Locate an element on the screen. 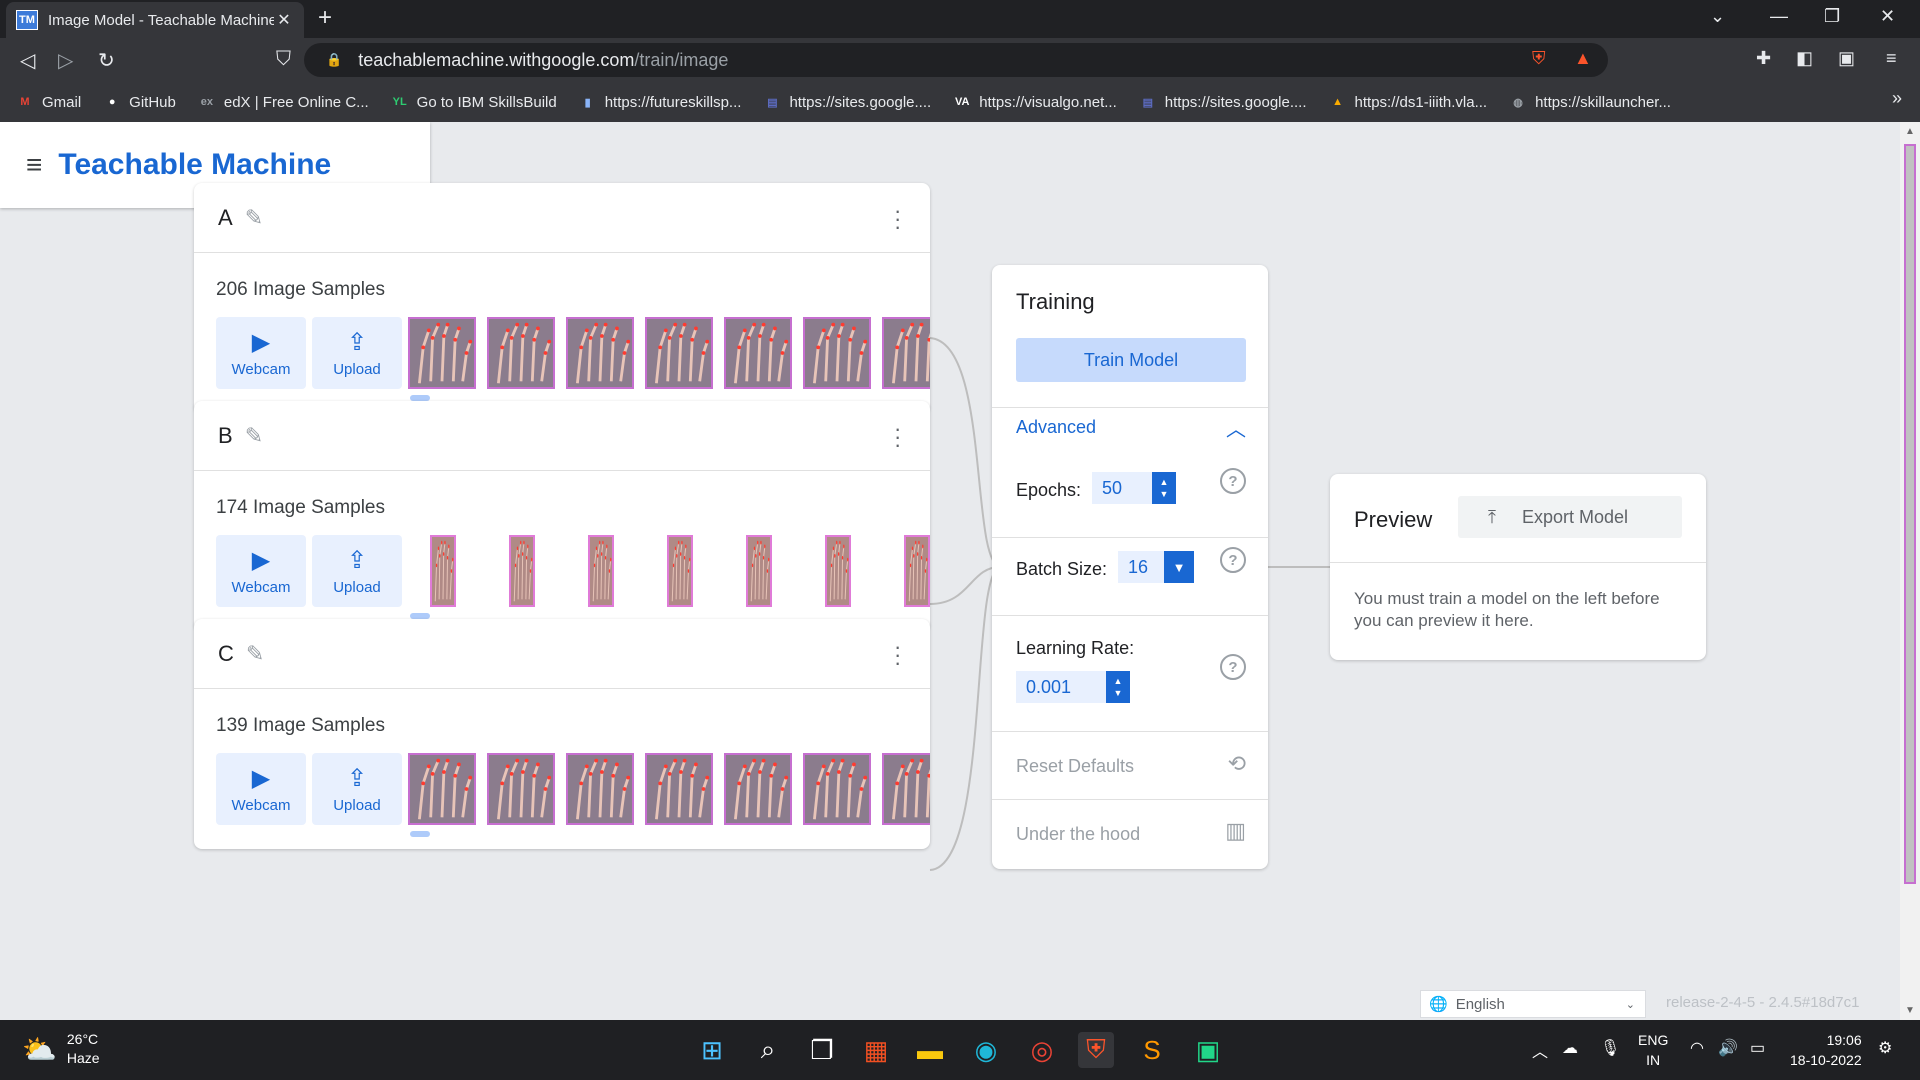 The width and height of the screenshot is (1920, 1080). back-icon: ◁ is located at coordinates (27, 60).